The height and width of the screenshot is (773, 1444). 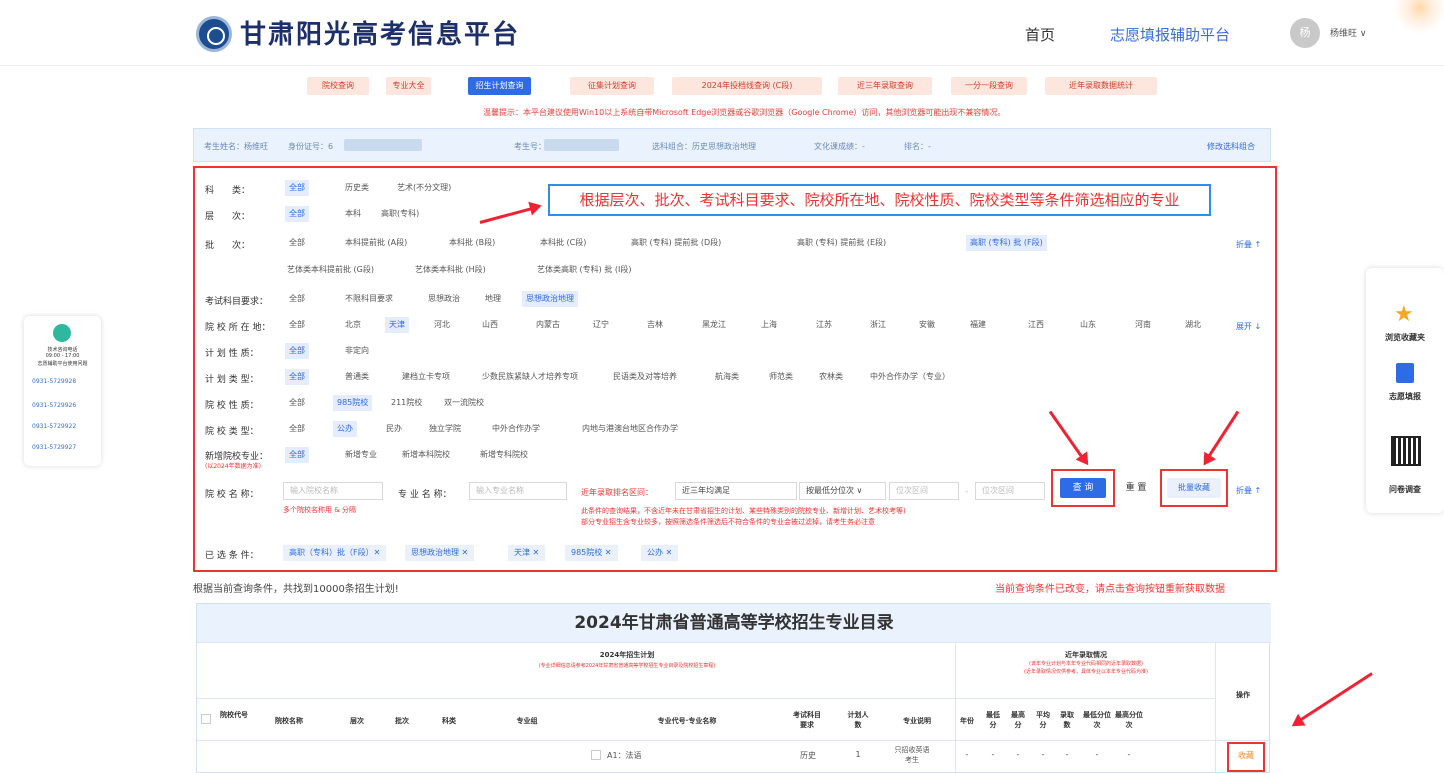 What do you see at coordinates (499, 86) in the screenshot?
I see `tab-plan-query: 招生计划查询` at bounding box center [499, 86].